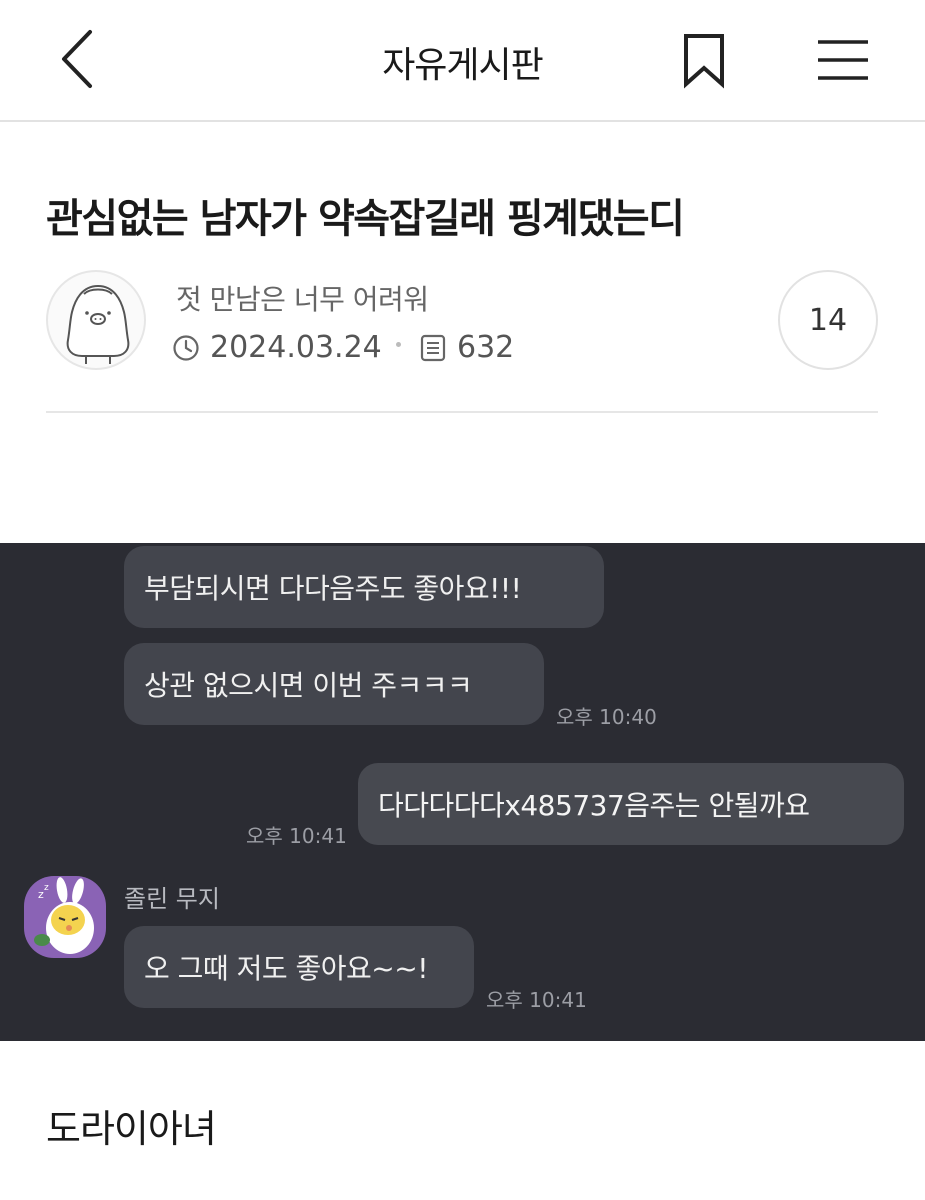  I want to click on sender-avatar: z z, so click(65, 917).